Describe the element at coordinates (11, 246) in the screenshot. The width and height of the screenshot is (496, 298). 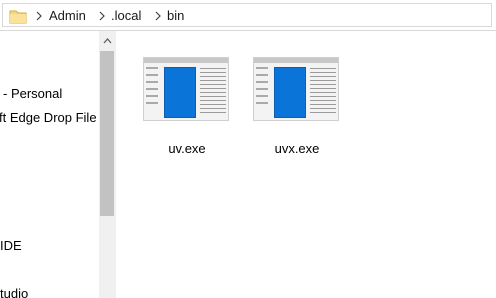
I see `nav-item-ide: IDE` at that location.